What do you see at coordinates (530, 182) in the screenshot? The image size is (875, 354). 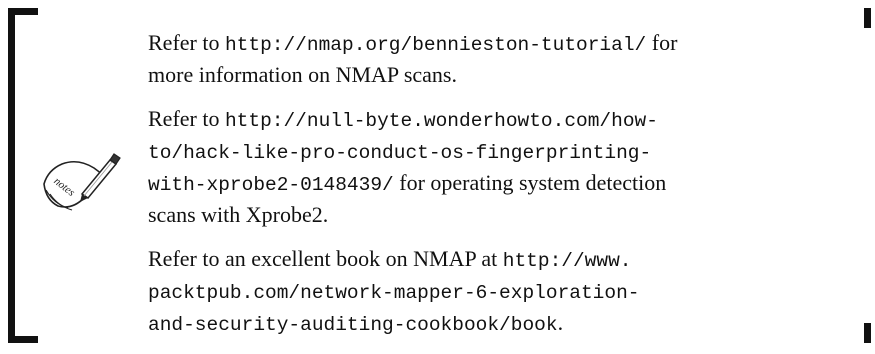 I see `note-text: for operating system detection` at bounding box center [530, 182].